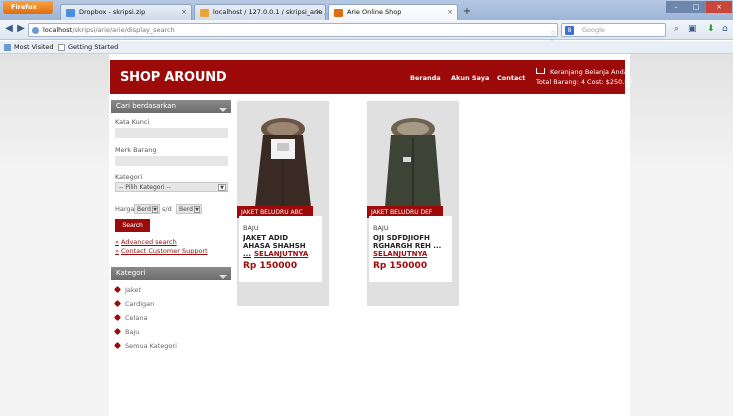 This screenshot has width=733, height=416. What do you see at coordinates (133, 290) in the screenshot?
I see `category-text: Jaket` at bounding box center [133, 290].